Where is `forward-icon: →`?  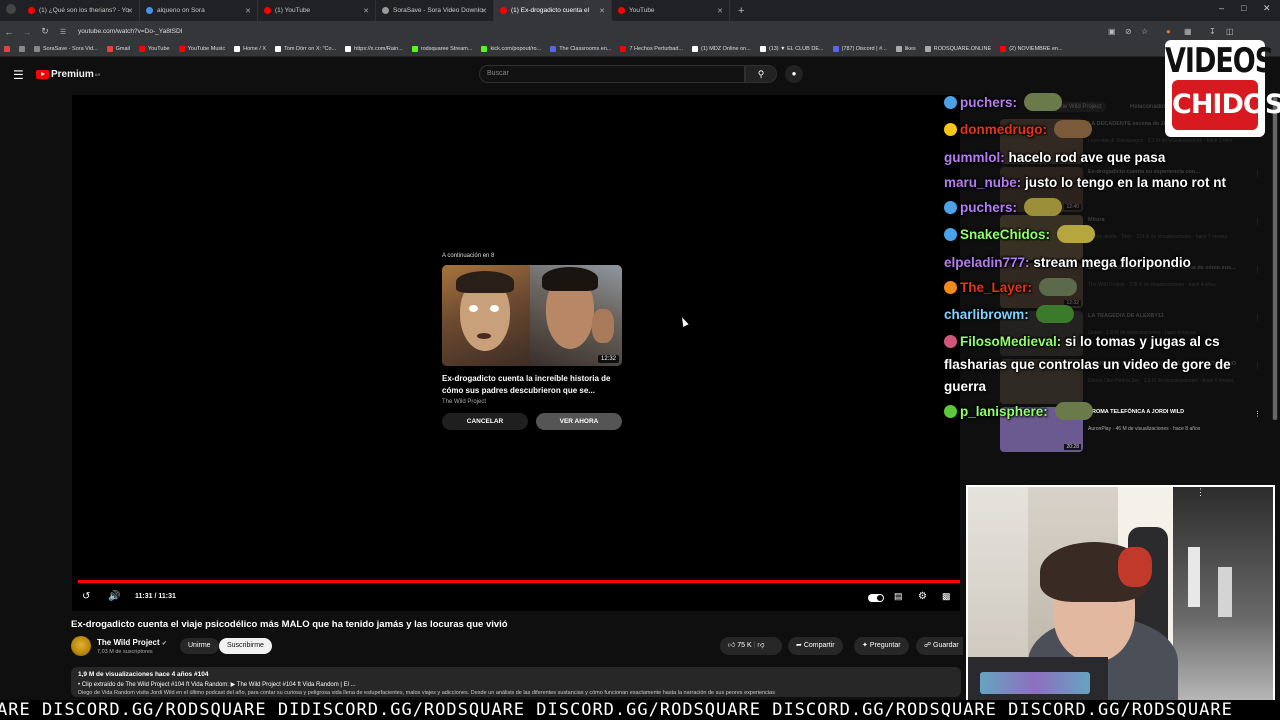
forward-icon: → is located at coordinates (27, 32).